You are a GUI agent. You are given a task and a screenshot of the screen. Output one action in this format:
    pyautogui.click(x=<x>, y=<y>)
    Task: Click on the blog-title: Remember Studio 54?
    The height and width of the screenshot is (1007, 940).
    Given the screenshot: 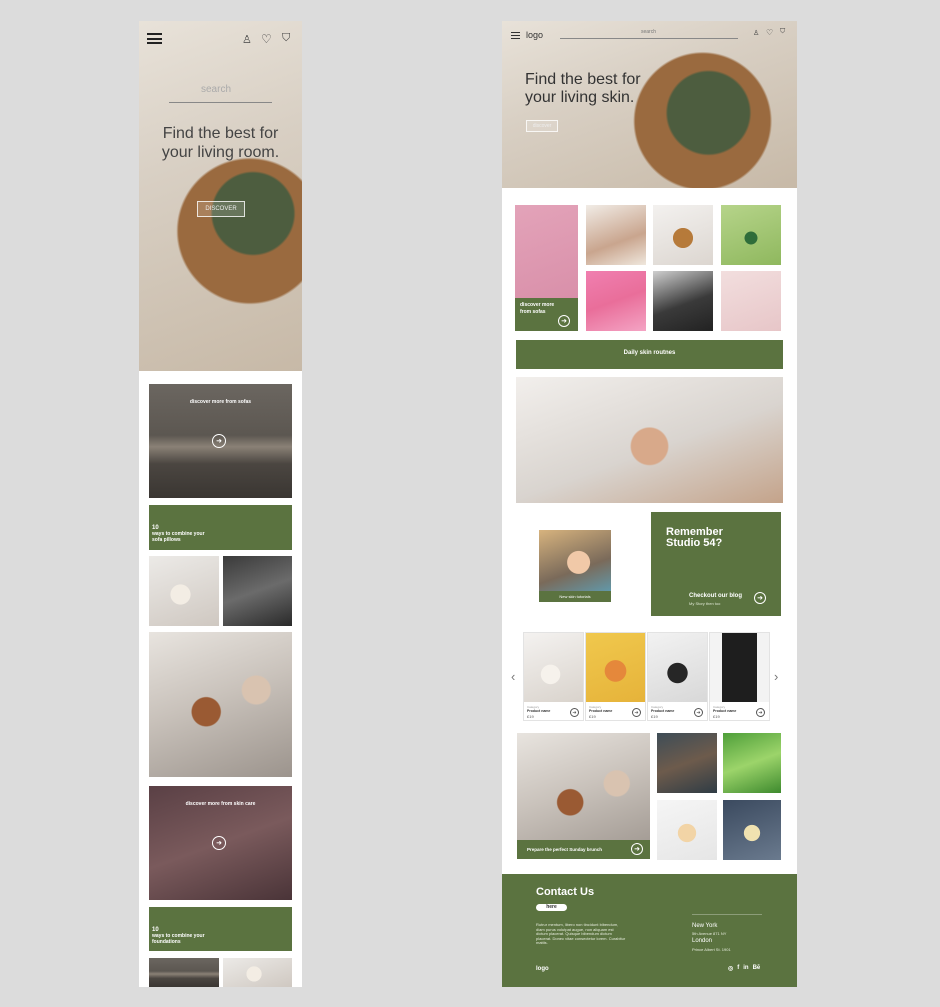 What is the action you would take?
    pyautogui.click(x=694, y=537)
    